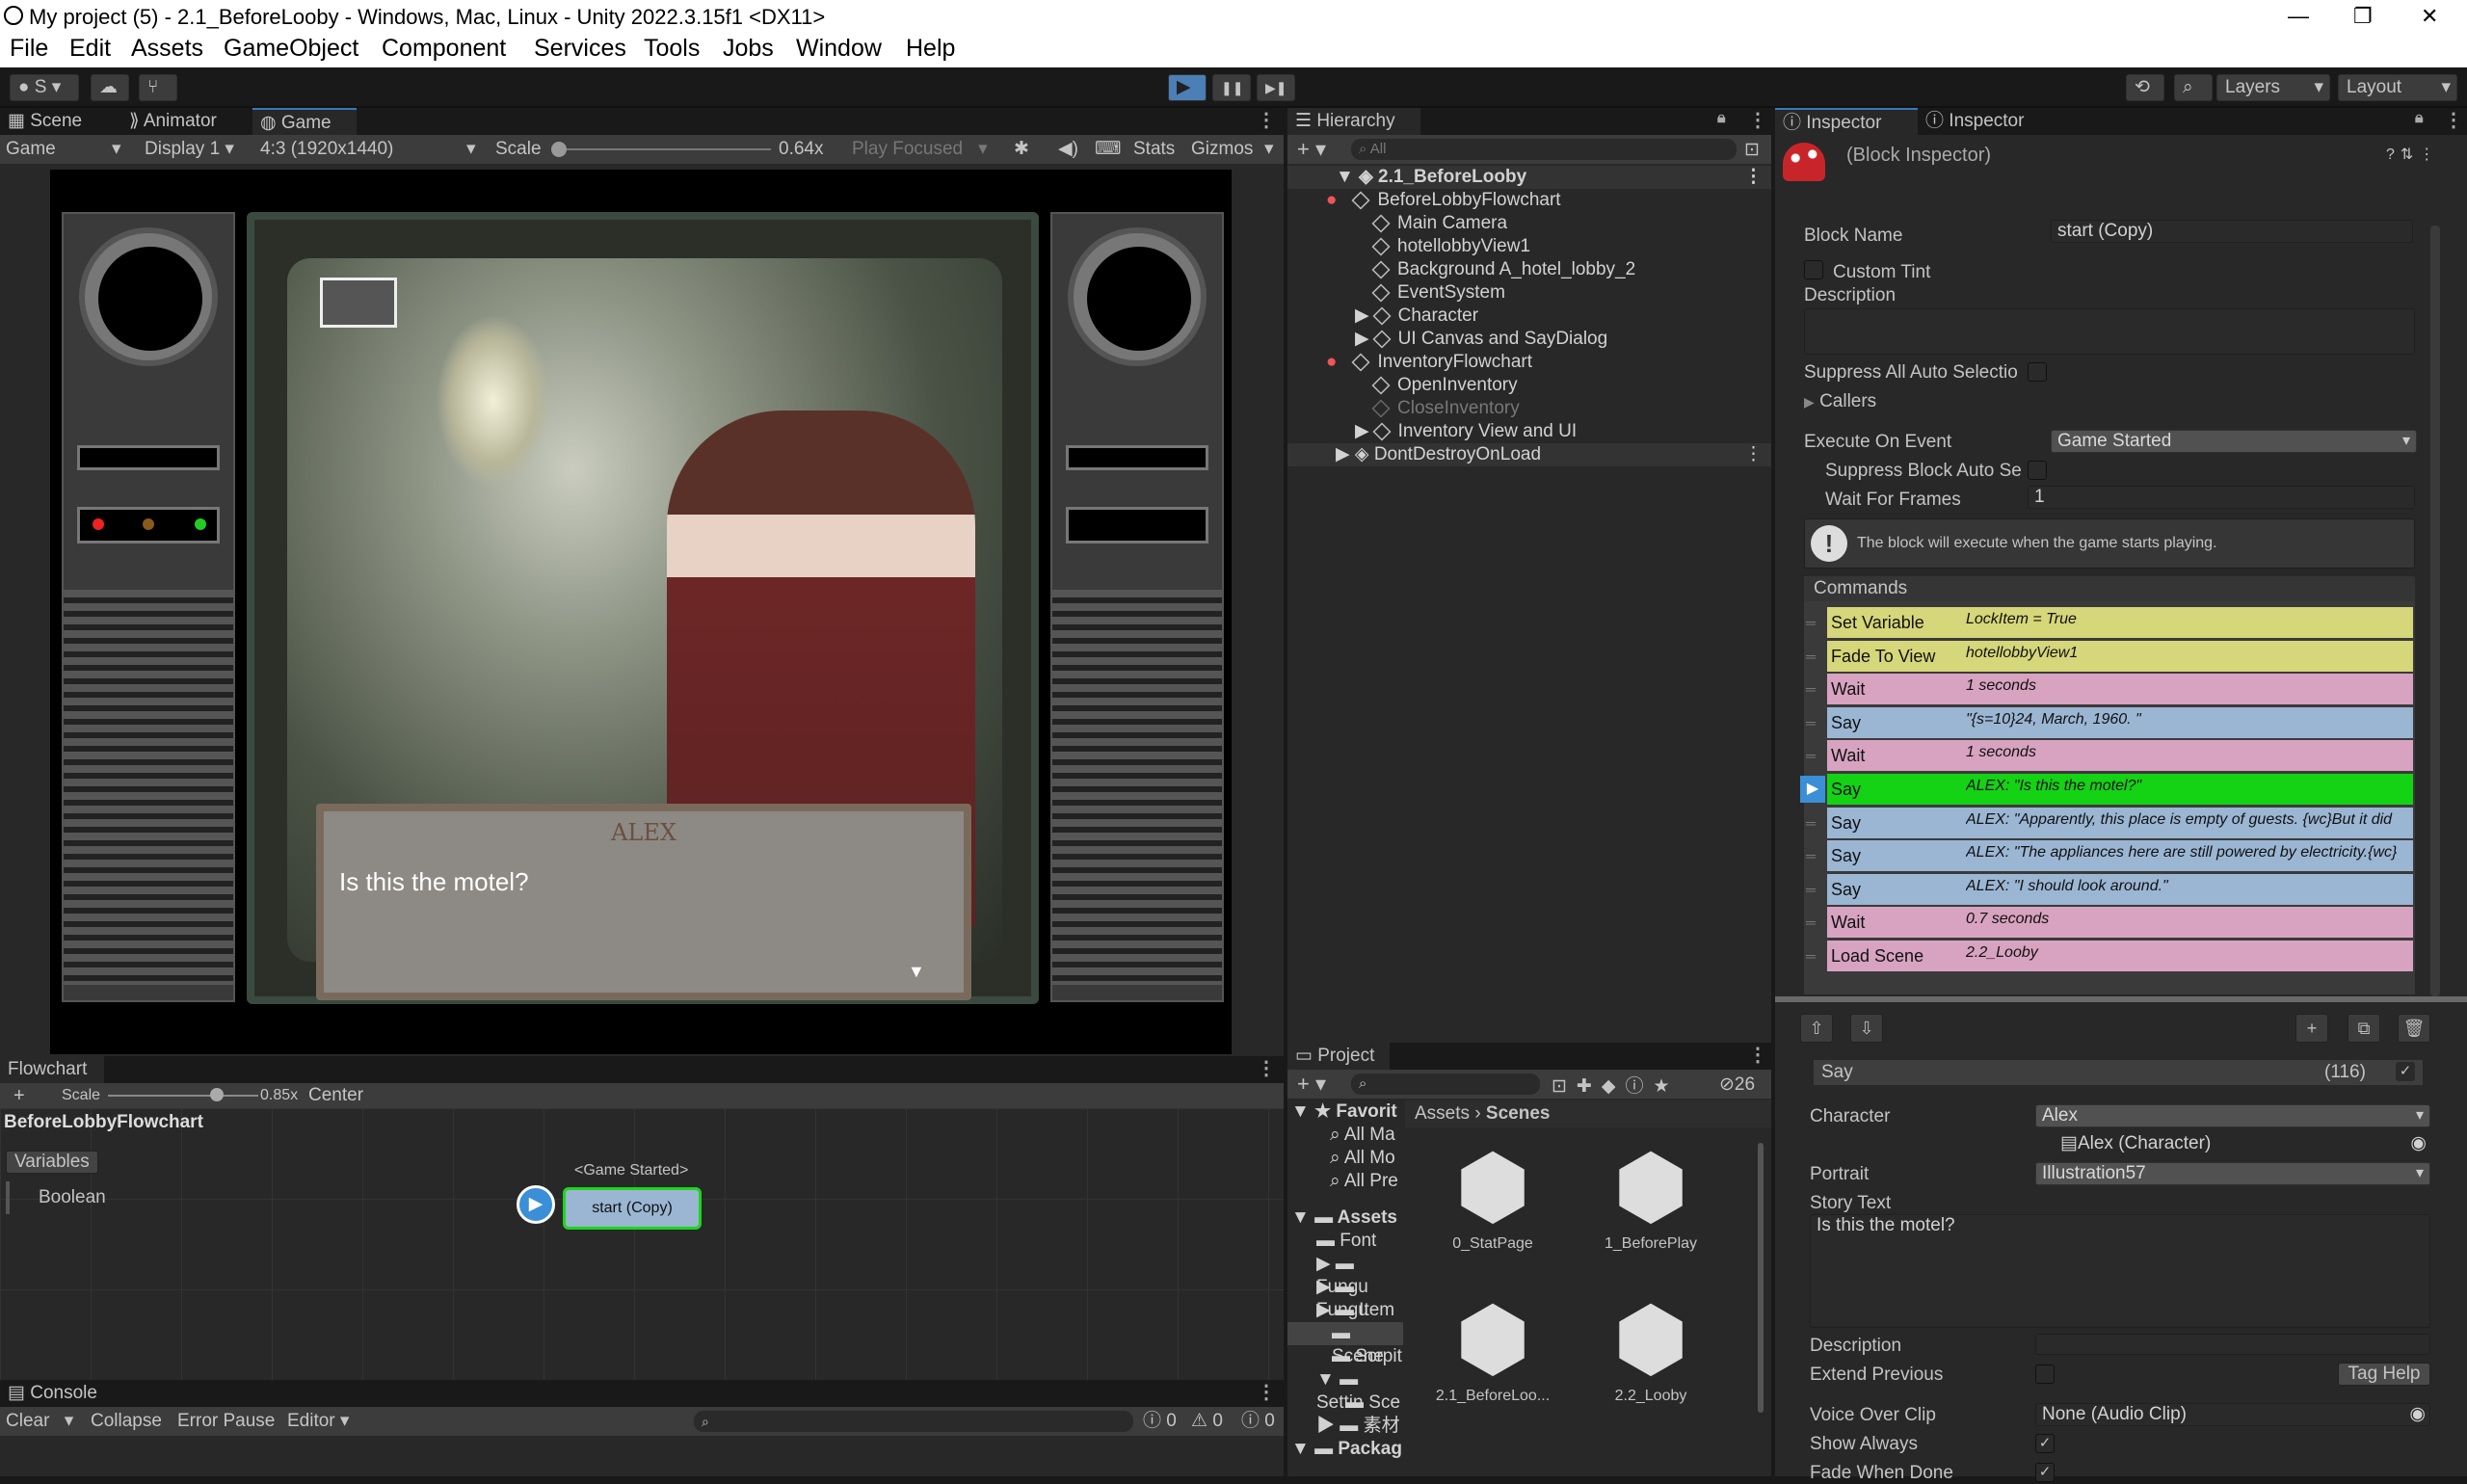 The height and width of the screenshot is (1484, 2467). Describe the element at coordinates (58, 1393) in the screenshot. I see `tab-console: ▤ Console` at that location.